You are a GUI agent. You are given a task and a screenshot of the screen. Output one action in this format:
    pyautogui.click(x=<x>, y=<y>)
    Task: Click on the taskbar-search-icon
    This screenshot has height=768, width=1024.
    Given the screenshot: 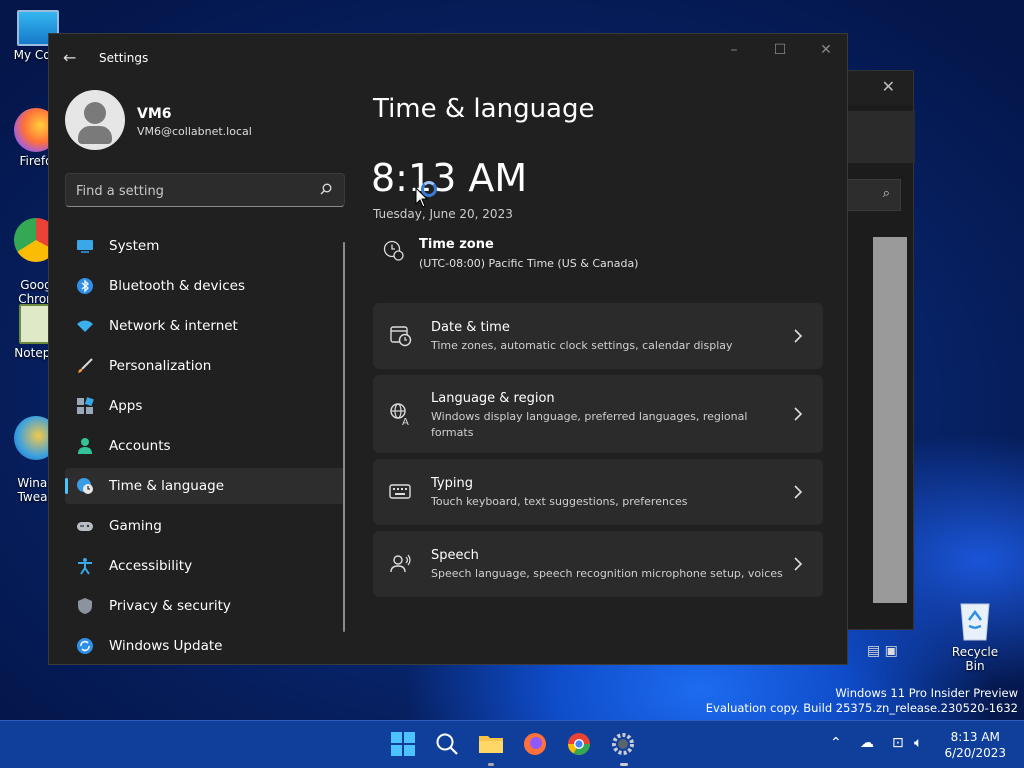 What is the action you would take?
    pyautogui.click(x=447, y=744)
    